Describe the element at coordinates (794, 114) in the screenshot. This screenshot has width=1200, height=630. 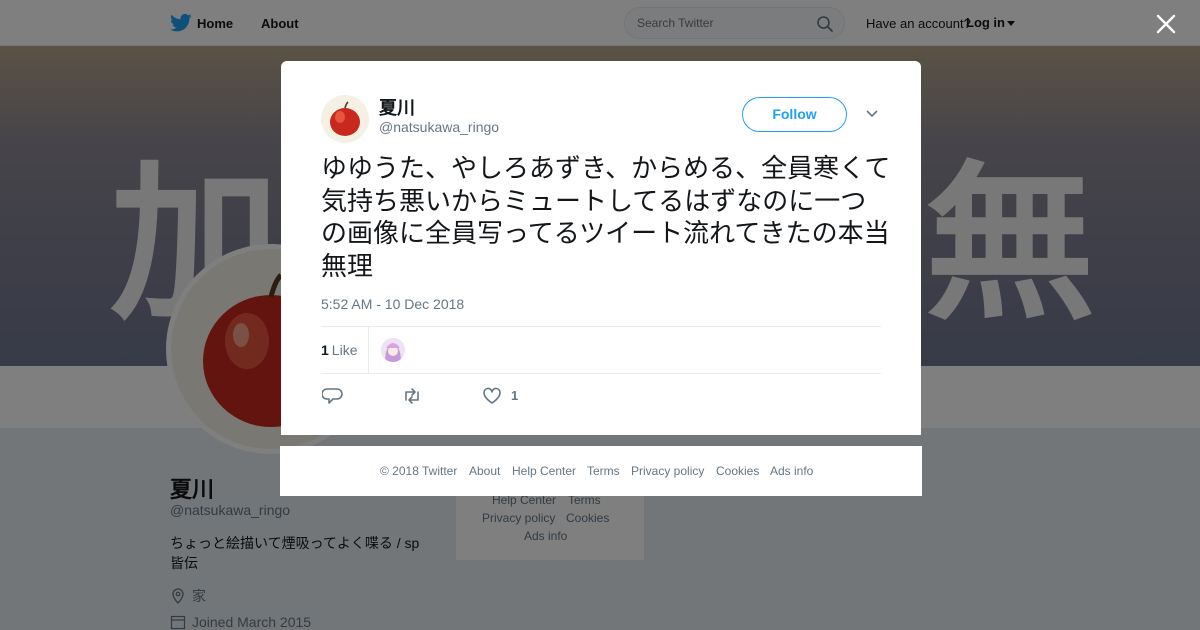
I see `follow-button: Follow` at that location.